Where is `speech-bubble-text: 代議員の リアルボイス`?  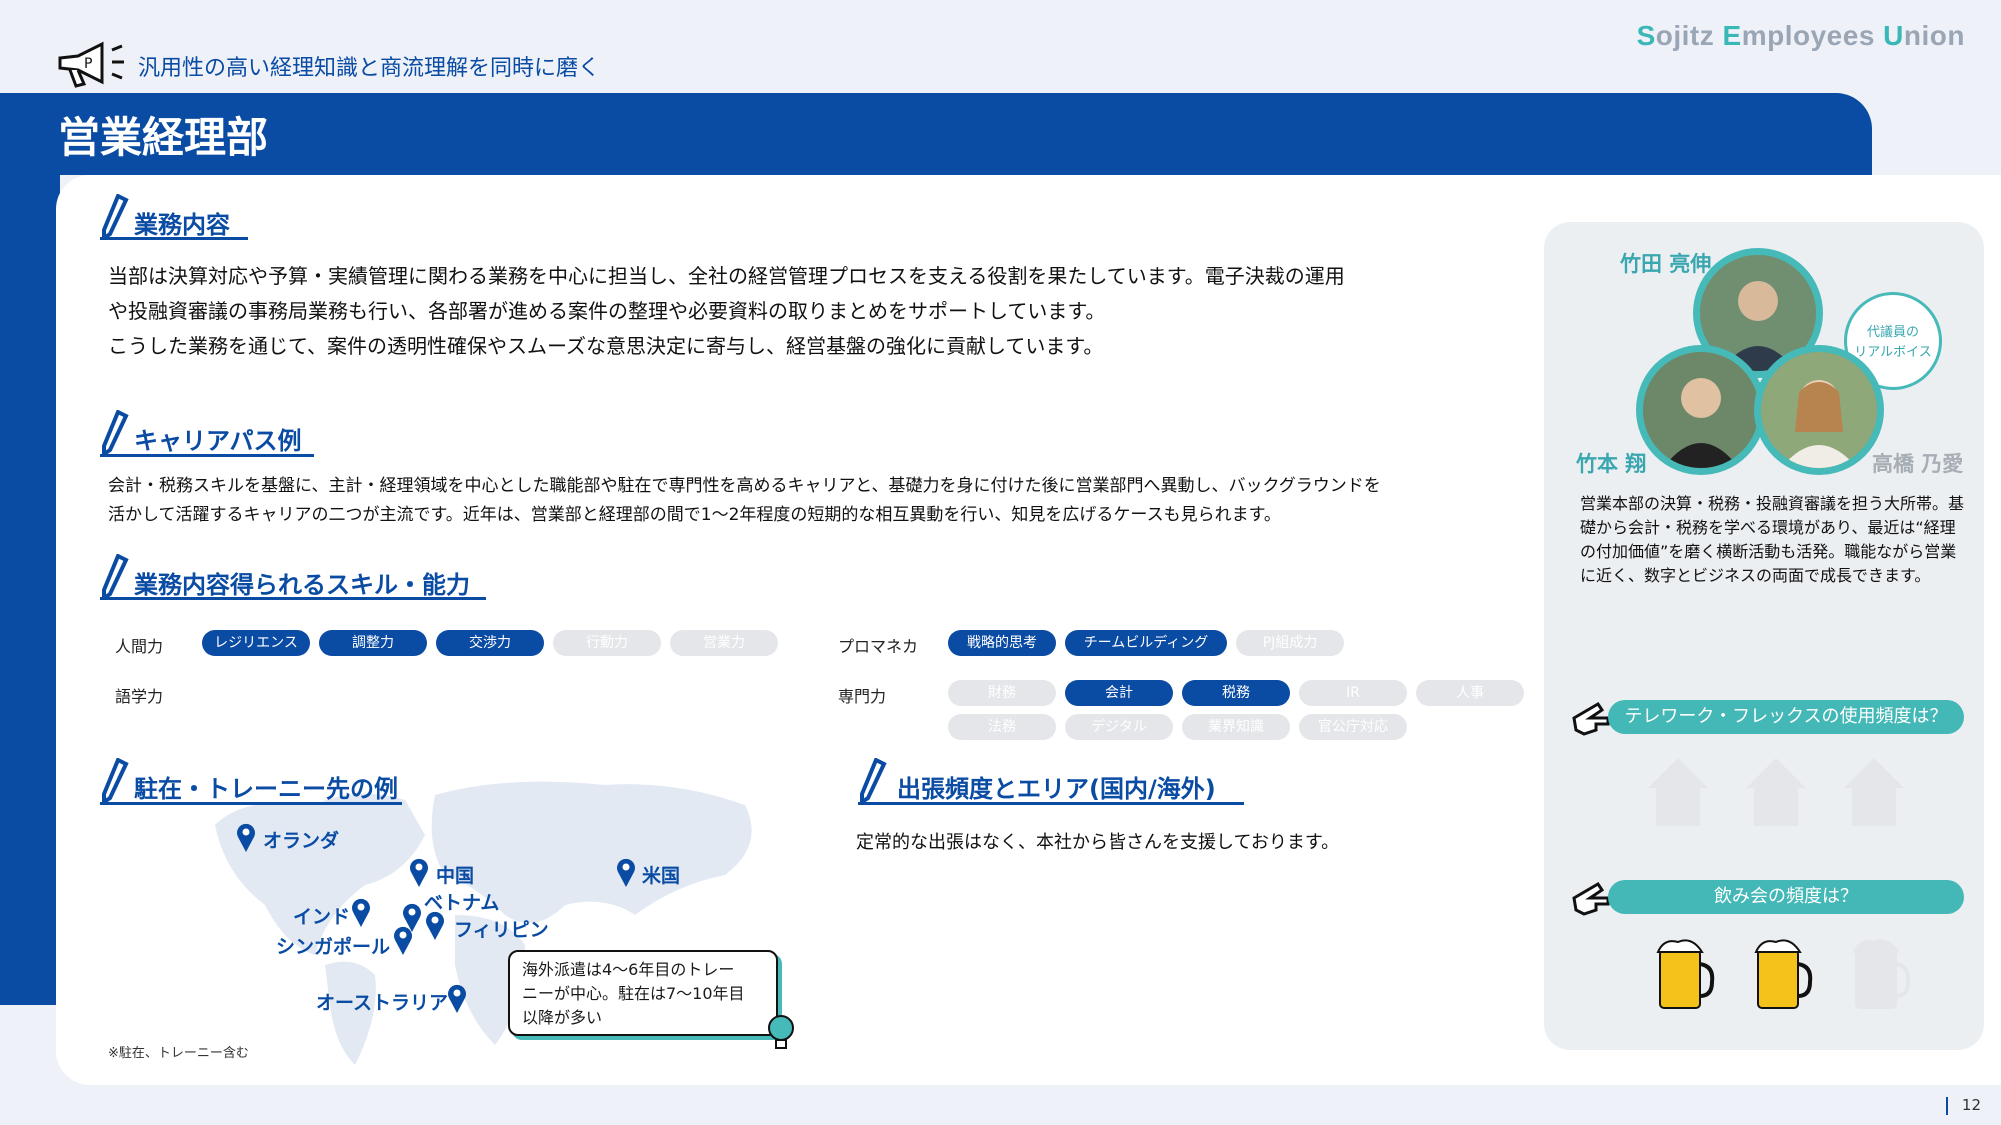
speech-bubble-text: 代議員の リアルボイス is located at coordinates (1893, 343).